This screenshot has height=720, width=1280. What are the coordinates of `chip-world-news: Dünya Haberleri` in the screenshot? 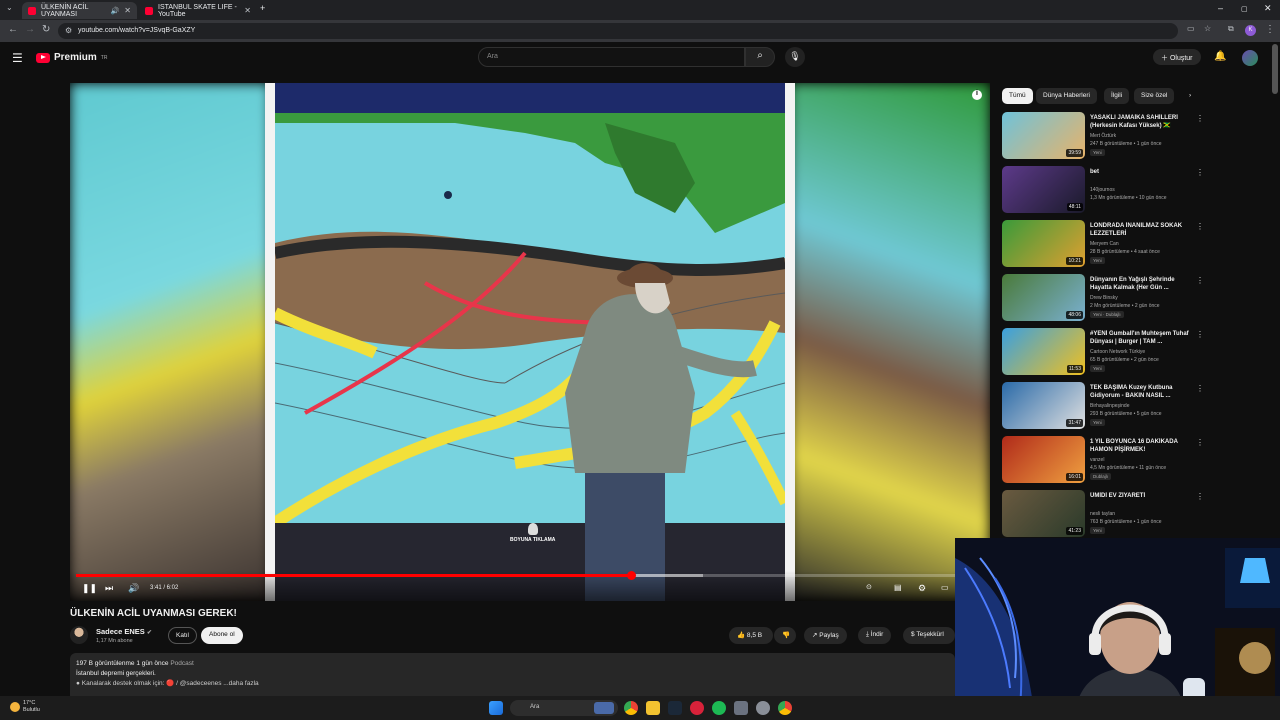 It's located at (1066, 96).